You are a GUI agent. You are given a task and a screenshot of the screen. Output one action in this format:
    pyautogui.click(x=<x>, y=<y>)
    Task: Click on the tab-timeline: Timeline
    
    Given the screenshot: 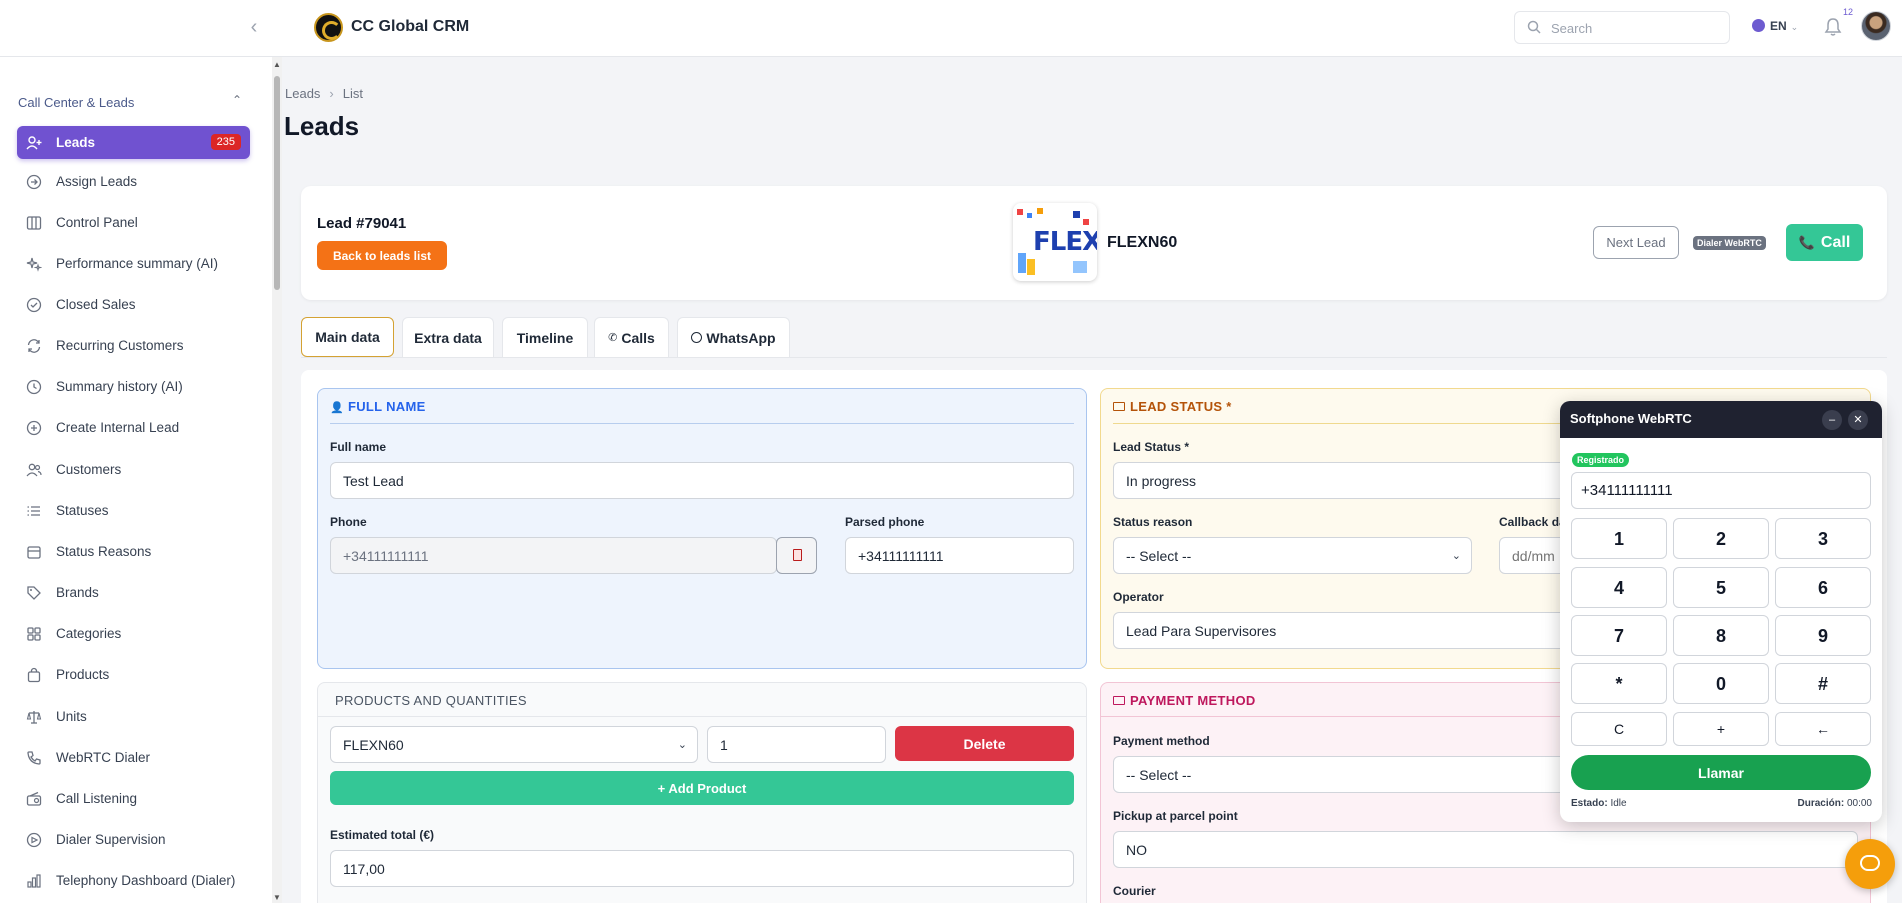 What is the action you would take?
    pyautogui.click(x=545, y=337)
    